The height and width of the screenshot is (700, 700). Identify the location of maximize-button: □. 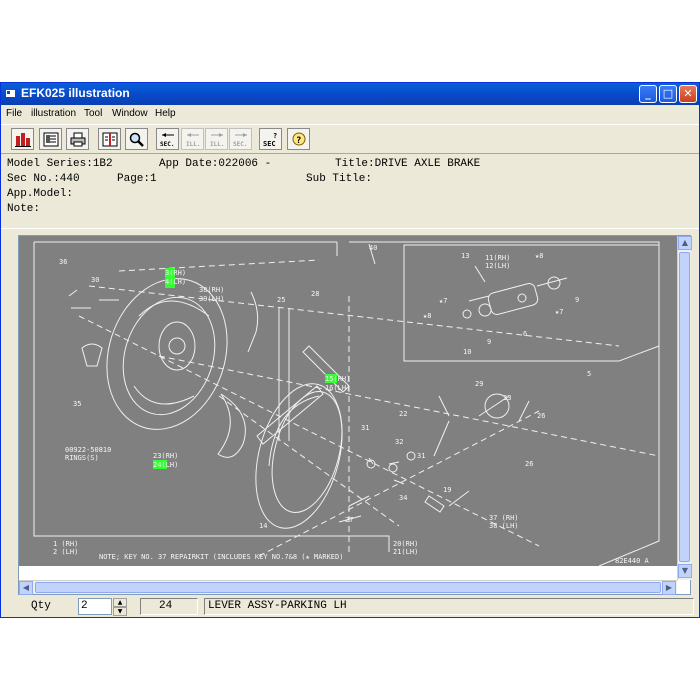
(668, 94).